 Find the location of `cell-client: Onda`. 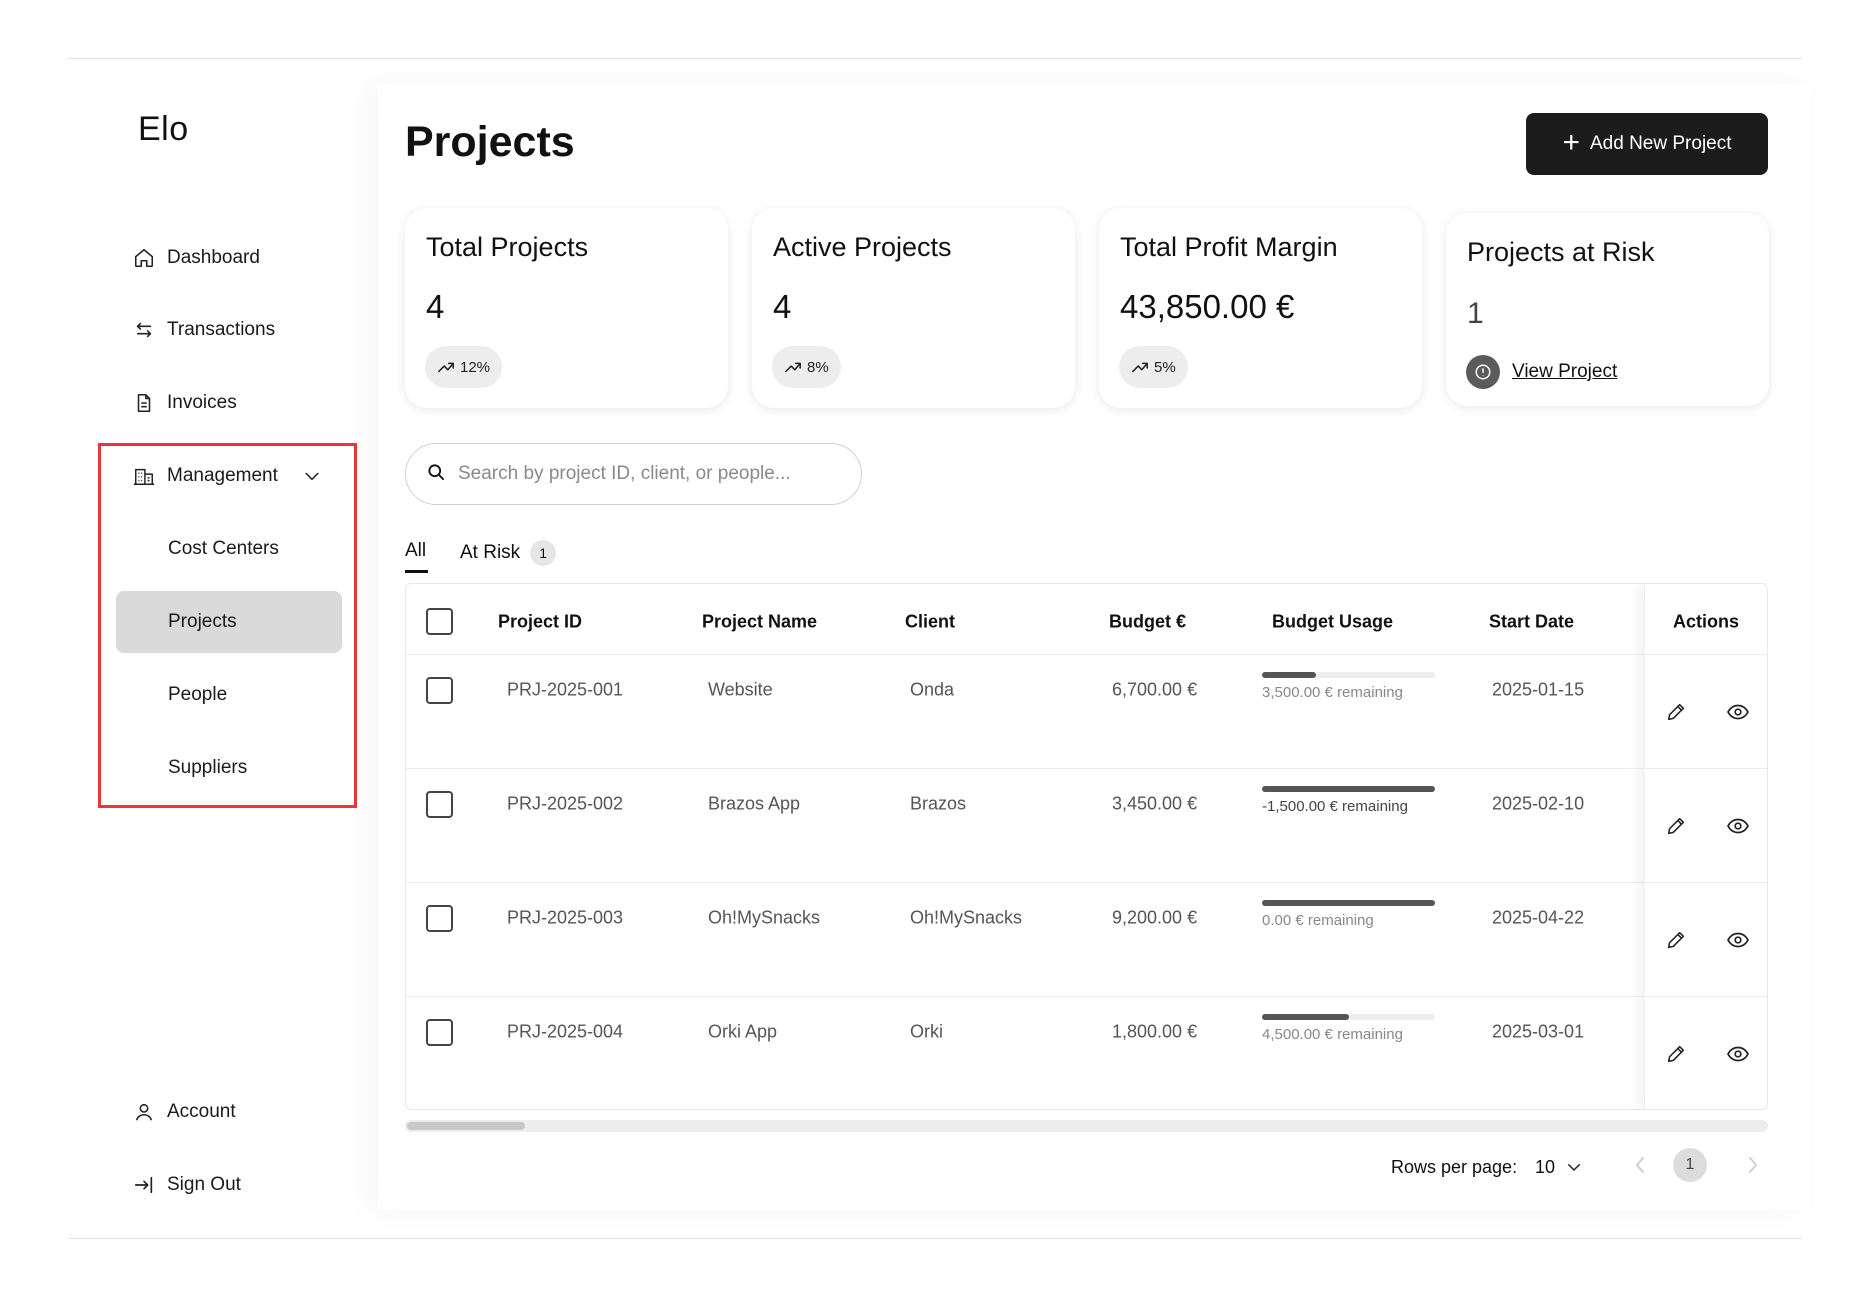

cell-client: Onda is located at coordinates (932, 689).